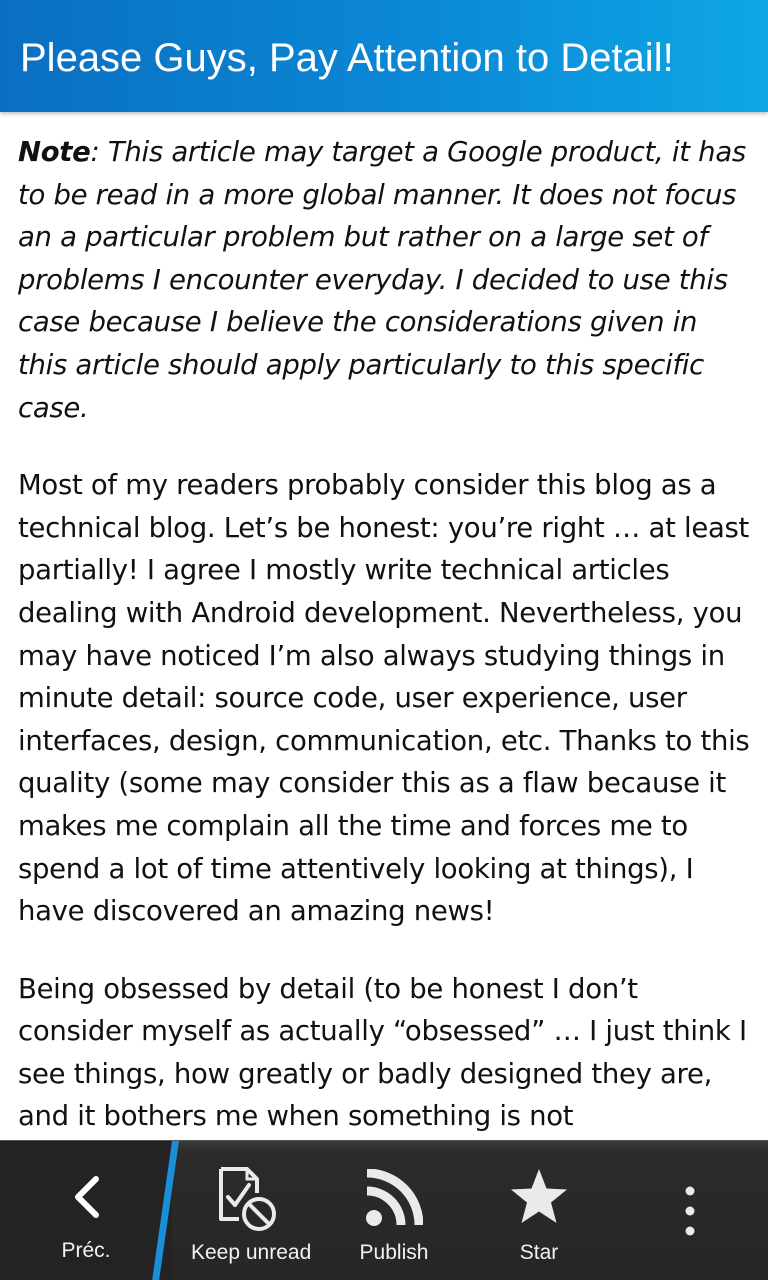 The width and height of the screenshot is (768, 1280). Describe the element at coordinates (394, 1197) in the screenshot. I see `rss-feed-icon` at that location.